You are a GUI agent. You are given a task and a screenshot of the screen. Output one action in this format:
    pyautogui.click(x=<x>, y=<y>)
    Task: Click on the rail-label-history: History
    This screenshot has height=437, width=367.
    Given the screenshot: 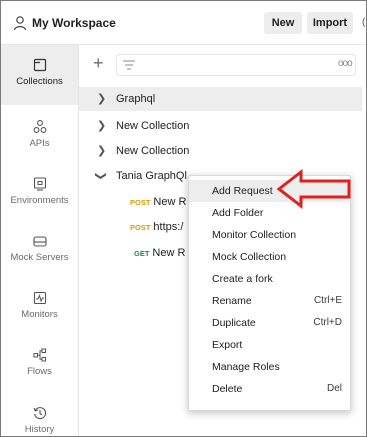 What is the action you would take?
    pyautogui.click(x=39, y=429)
    